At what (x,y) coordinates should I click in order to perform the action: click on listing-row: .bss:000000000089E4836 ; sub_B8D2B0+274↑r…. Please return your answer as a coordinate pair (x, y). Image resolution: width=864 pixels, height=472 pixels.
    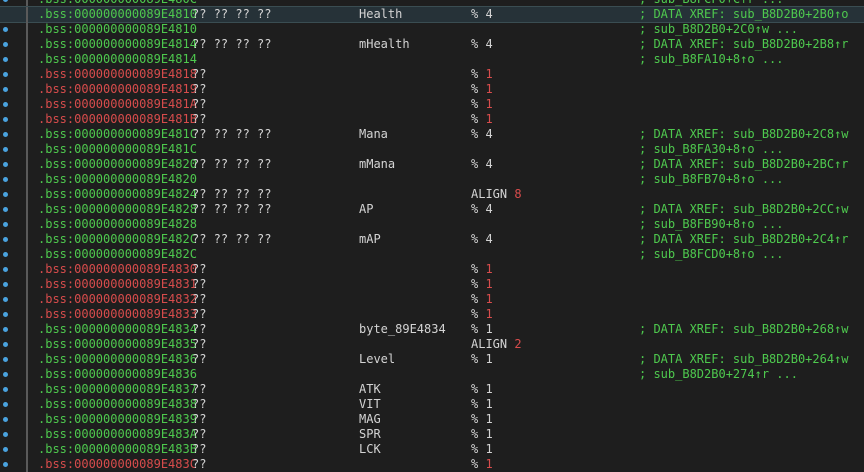
    Looking at the image, I should click on (432, 374).